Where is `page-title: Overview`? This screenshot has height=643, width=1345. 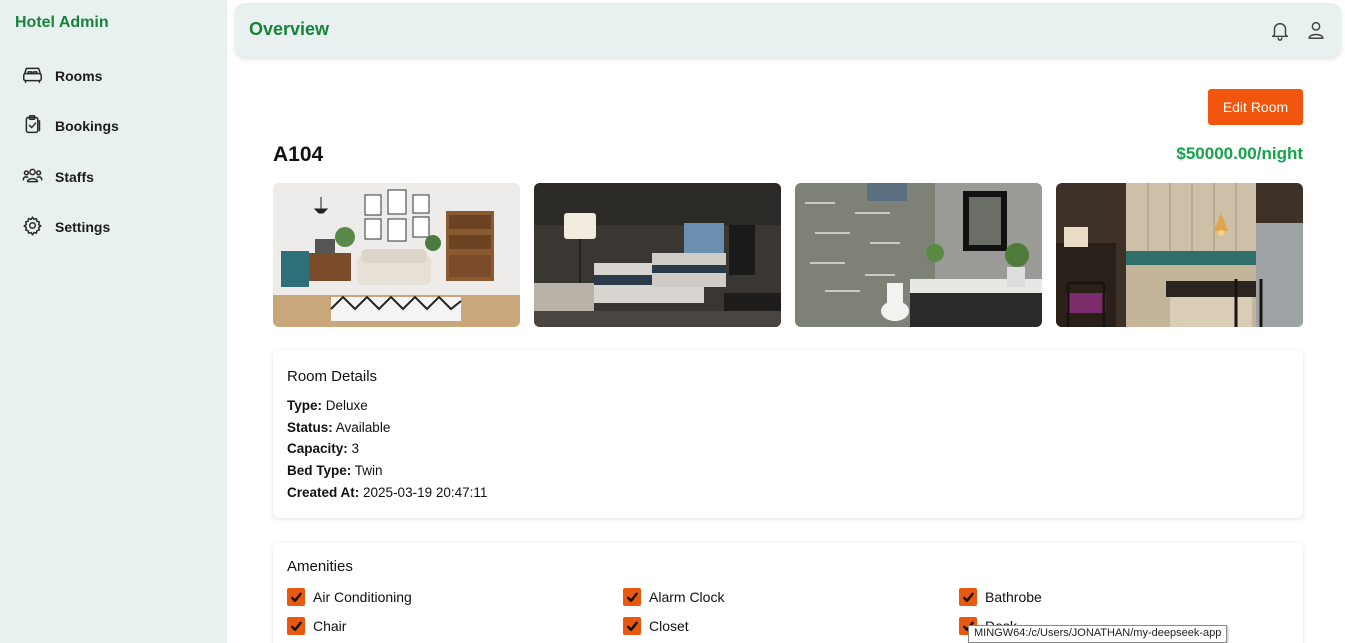
page-title: Overview is located at coordinates (289, 29).